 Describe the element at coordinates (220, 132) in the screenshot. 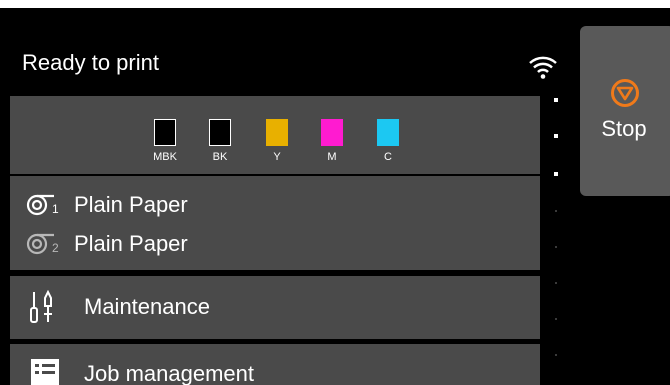

I see `ink-bk-tank` at that location.